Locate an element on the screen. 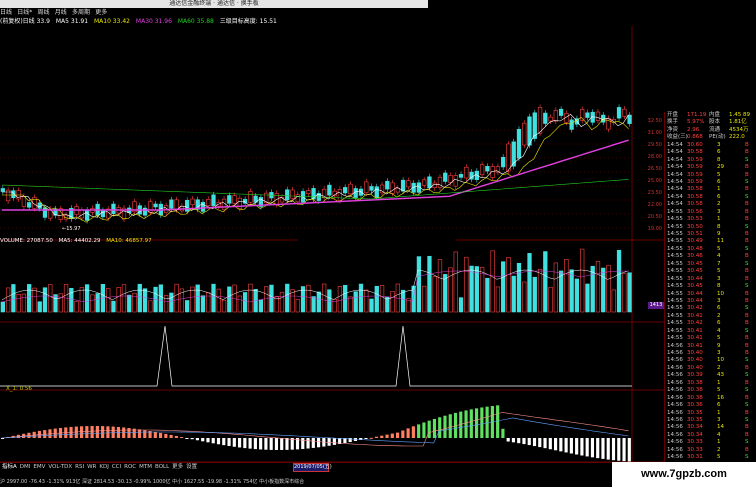  indicator-tab: BOLL is located at coordinates (162, 467).